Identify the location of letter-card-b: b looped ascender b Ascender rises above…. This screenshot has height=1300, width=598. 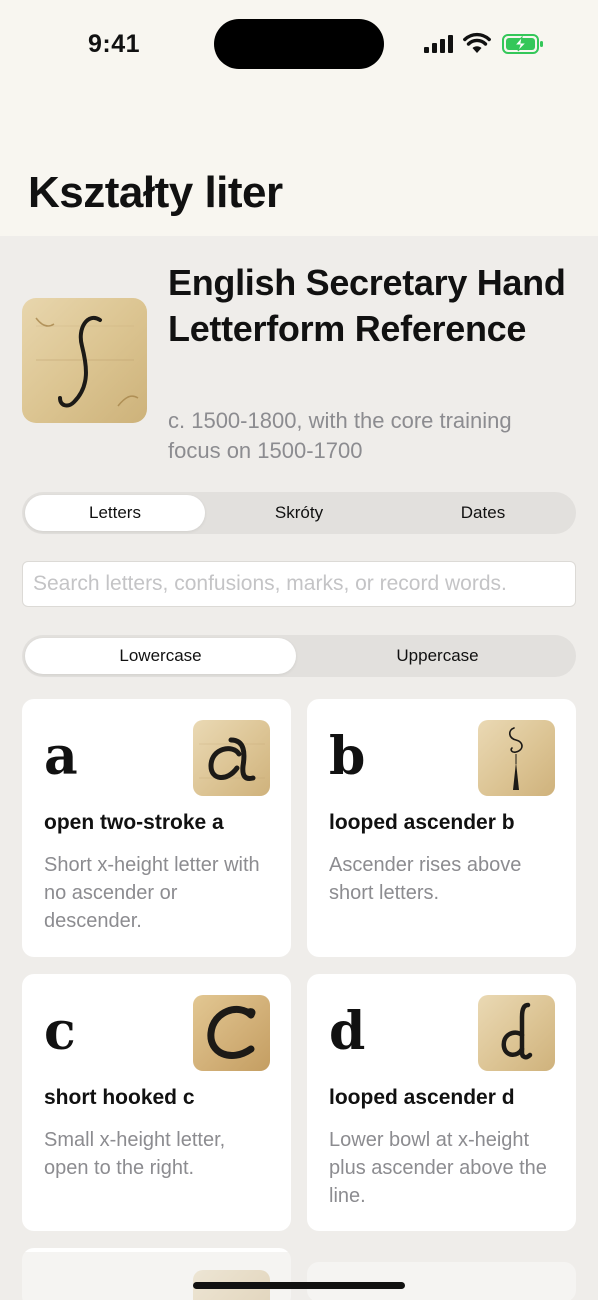
(441, 828).